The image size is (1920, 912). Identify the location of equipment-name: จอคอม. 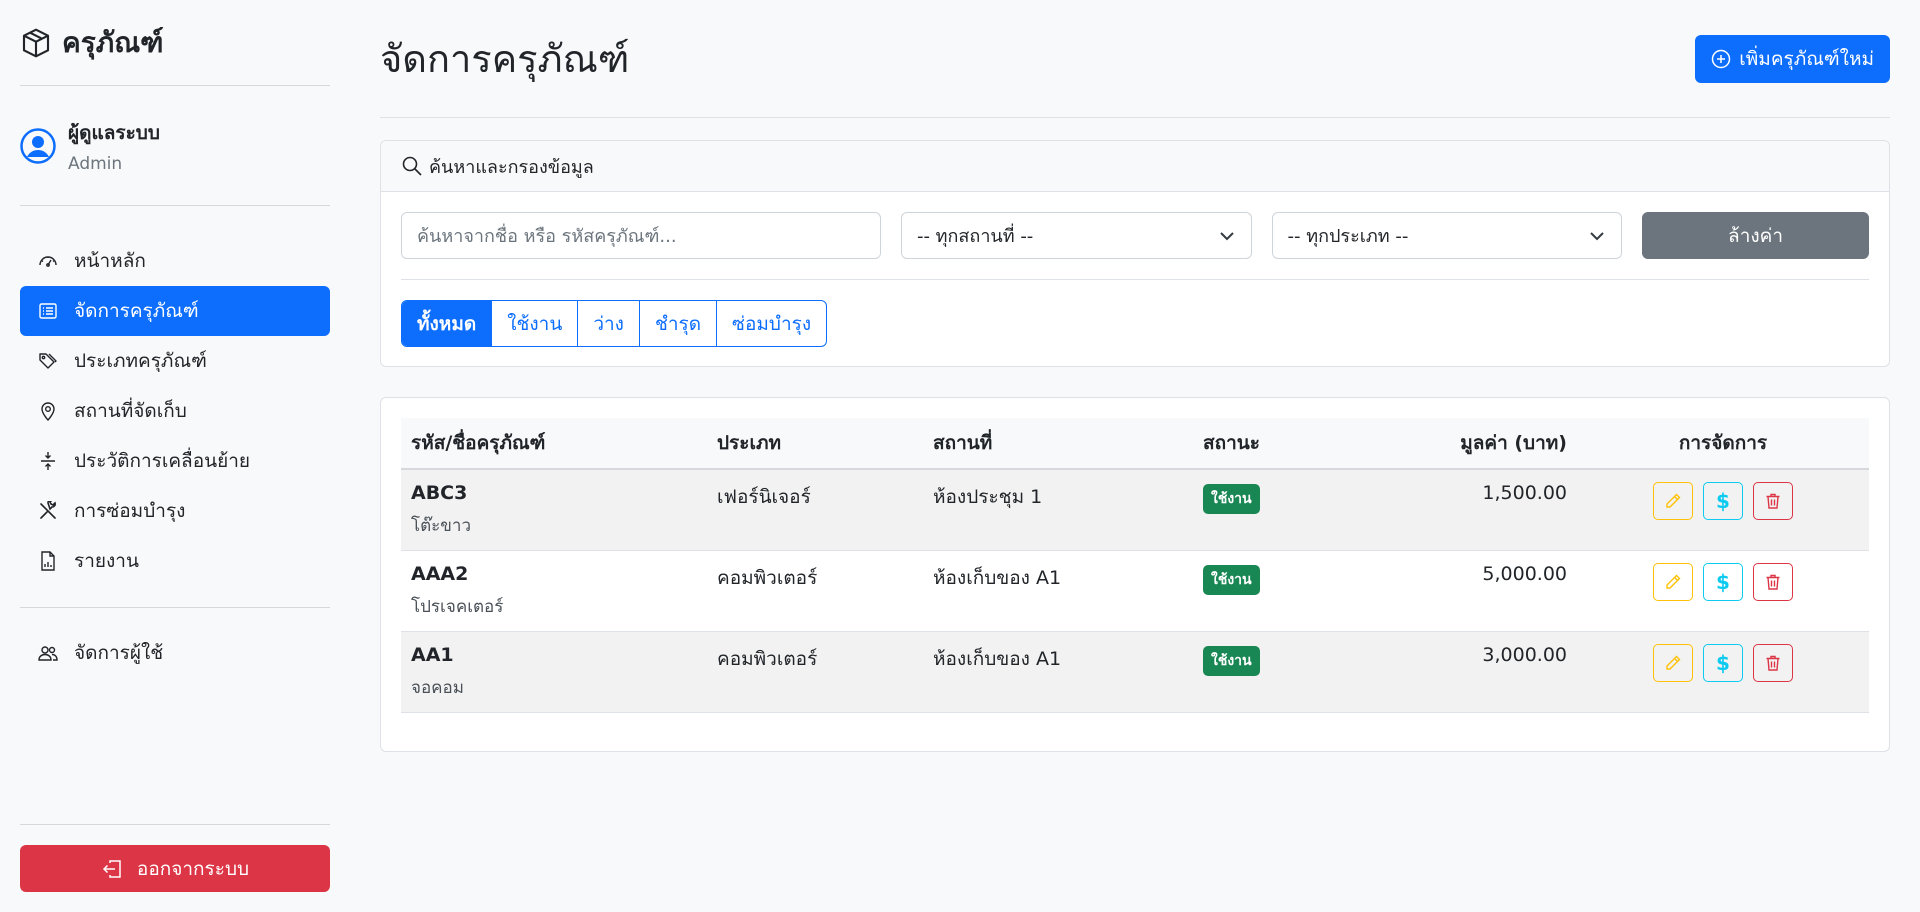
(437, 687).